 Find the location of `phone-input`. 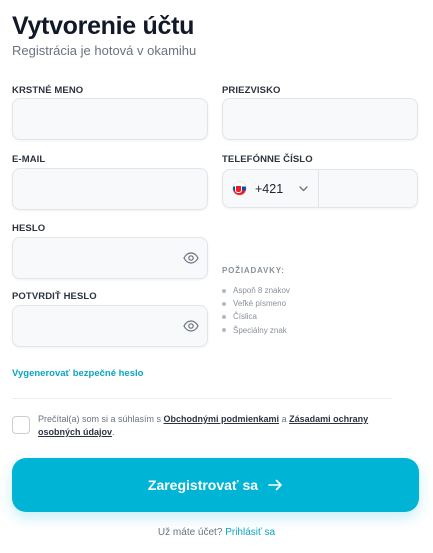

phone-input is located at coordinates (369, 188).